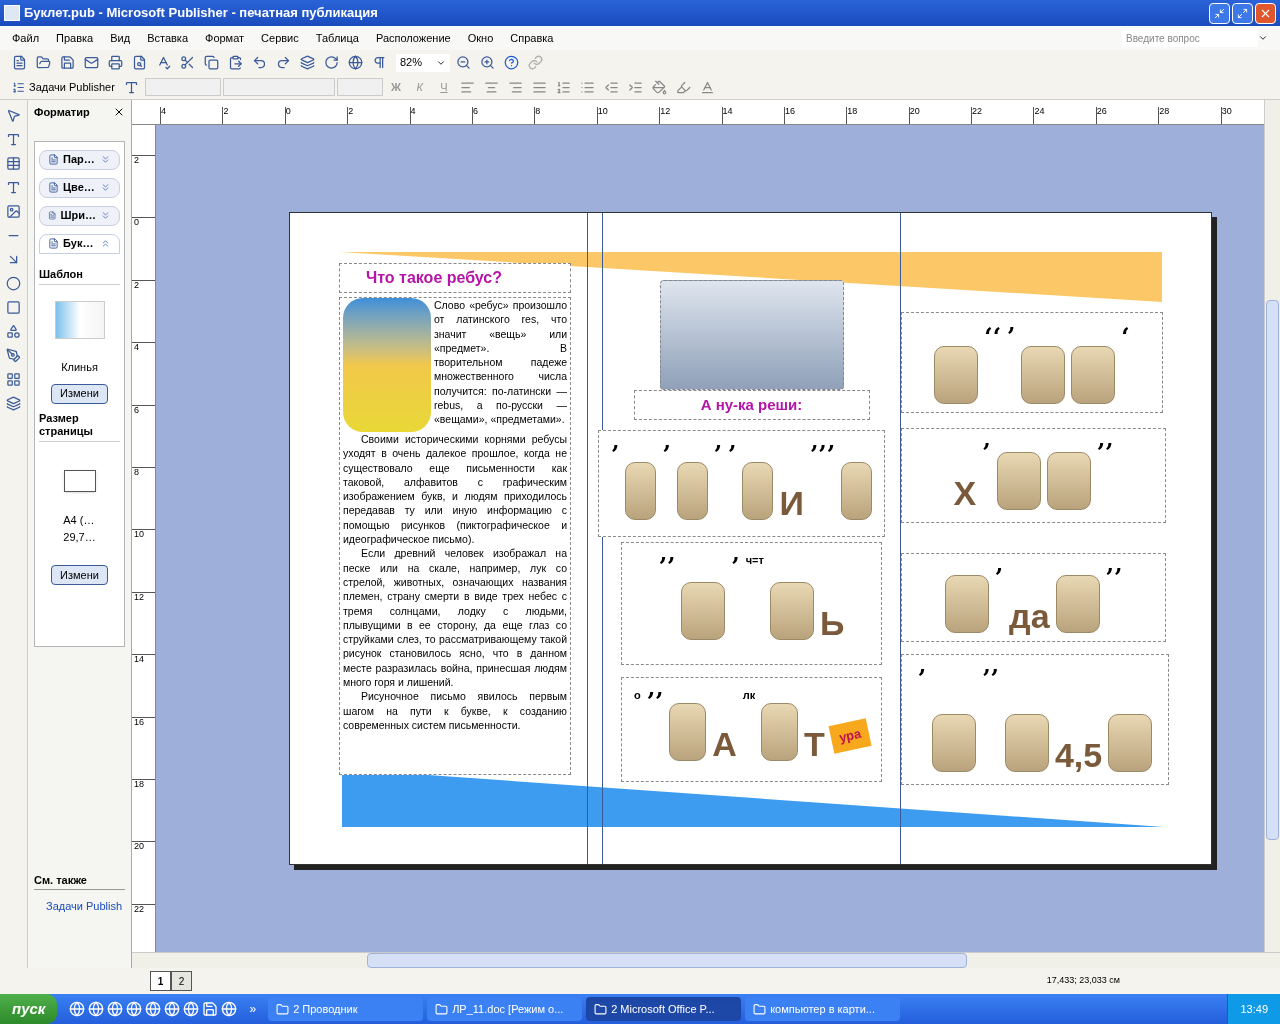 The width and height of the screenshot is (1280, 1024). What do you see at coordinates (160, 981) in the screenshot?
I see `page-tab: 1` at bounding box center [160, 981].